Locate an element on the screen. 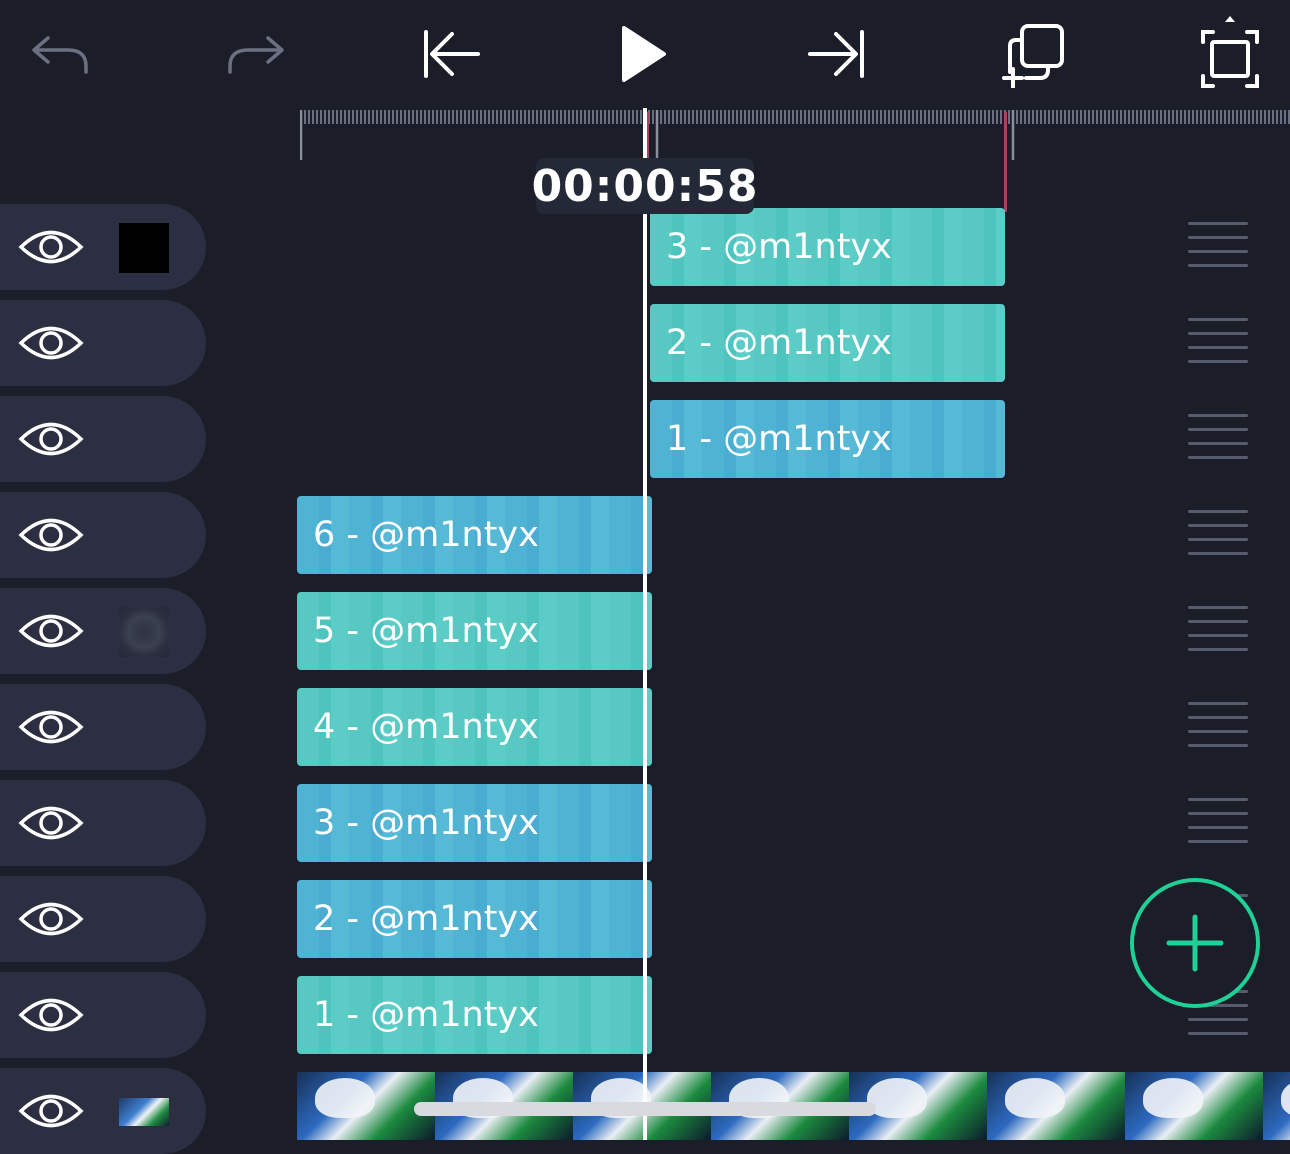 The height and width of the screenshot is (1154, 1290). clip: 5 - @m1ntyx is located at coordinates (474, 631).